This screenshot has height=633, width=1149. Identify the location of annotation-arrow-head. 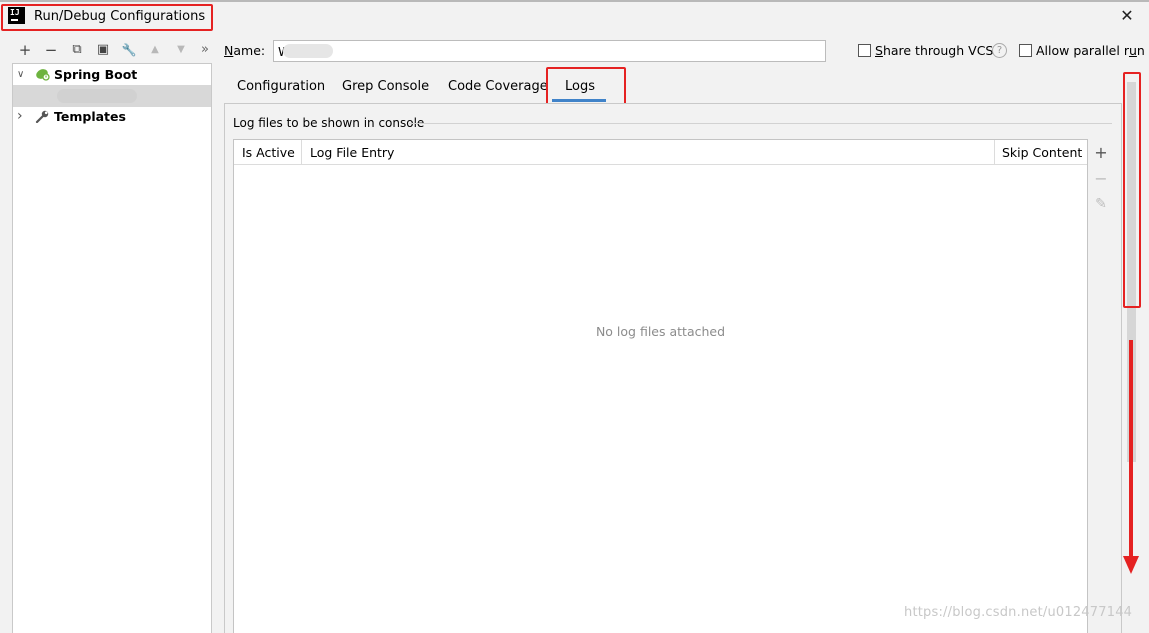
(1131, 565).